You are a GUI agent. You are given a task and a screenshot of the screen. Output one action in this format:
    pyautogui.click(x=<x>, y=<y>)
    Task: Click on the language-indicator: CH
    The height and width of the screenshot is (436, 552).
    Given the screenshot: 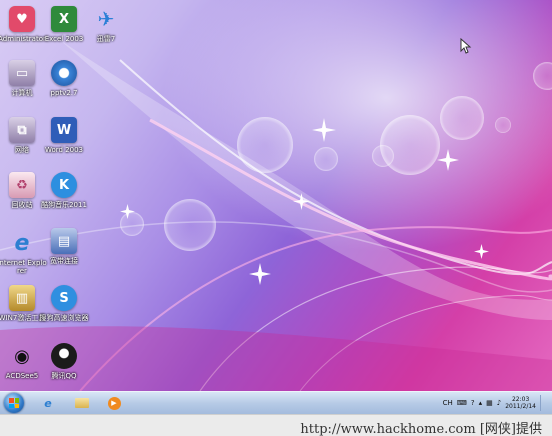 What is the action you would take?
    pyautogui.click(x=448, y=403)
    